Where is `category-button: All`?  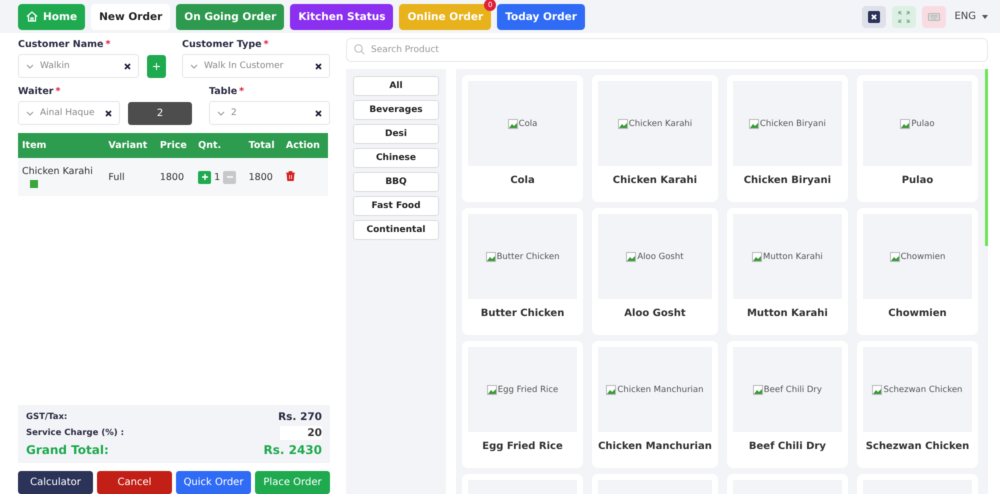 category-button: All is located at coordinates (396, 86).